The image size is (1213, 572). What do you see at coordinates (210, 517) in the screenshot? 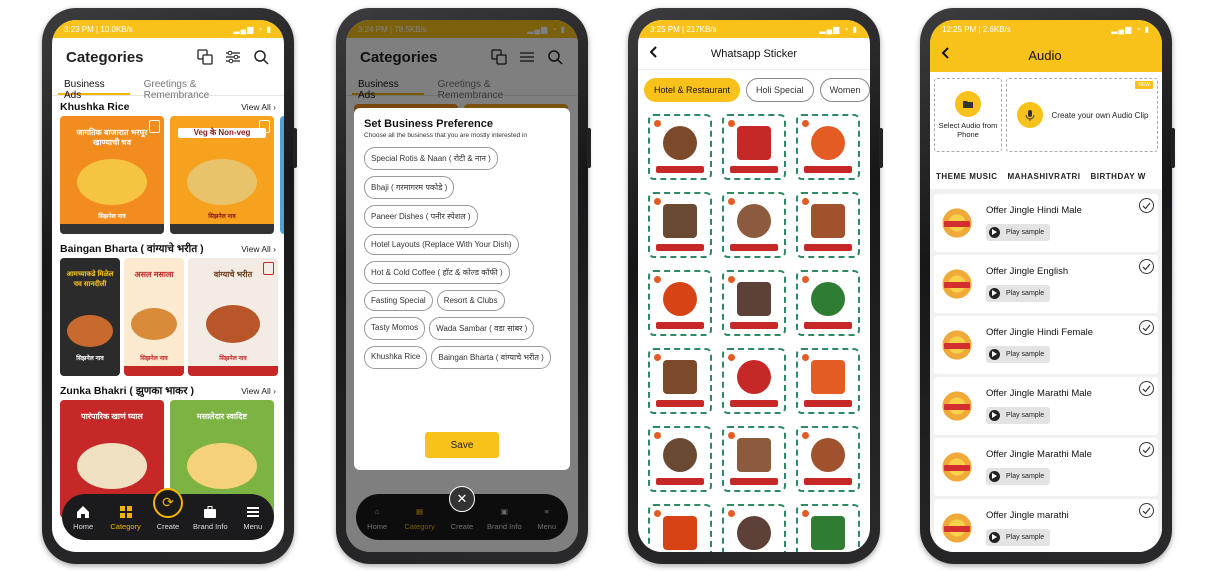
I see `nav-brand-info: Brand Info` at bounding box center [210, 517].